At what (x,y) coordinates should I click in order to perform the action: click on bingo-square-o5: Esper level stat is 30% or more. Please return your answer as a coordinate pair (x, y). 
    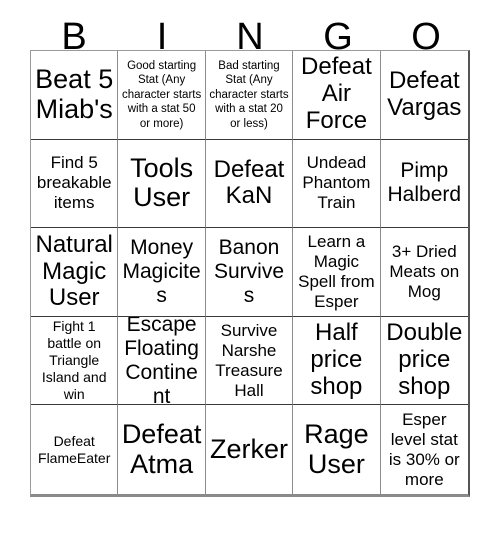
    Looking at the image, I should click on (424, 449).